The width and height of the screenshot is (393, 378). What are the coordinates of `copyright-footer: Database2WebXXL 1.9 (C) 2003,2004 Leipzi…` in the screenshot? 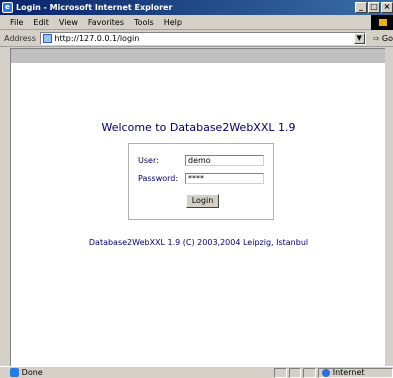 It's located at (198, 242).